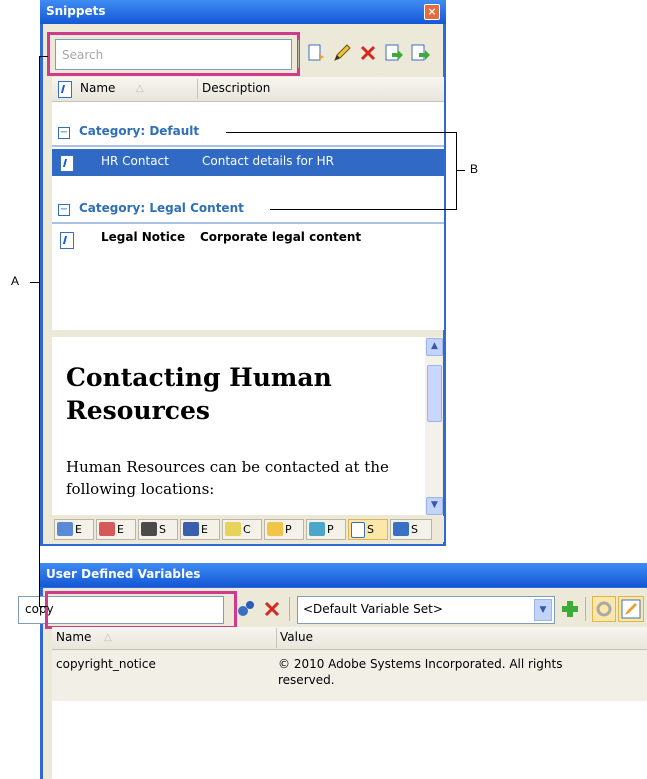 This screenshot has width=647, height=779. I want to click on udv-column-header: Name △ Value, so click(349, 638).